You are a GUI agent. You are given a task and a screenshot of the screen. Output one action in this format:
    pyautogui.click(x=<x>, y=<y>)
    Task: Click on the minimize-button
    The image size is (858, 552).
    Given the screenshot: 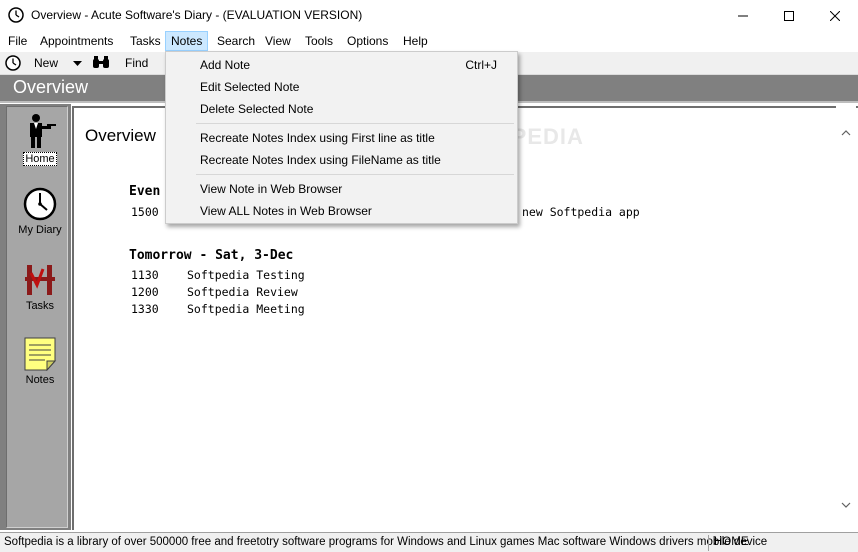 What is the action you would take?
    pyautogui.click(x=743, y=15)
    